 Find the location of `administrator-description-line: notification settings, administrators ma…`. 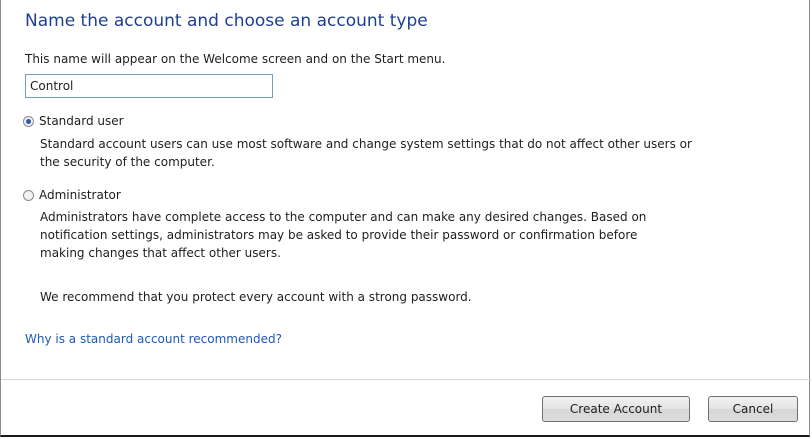

administrator-description-line: notification settings, administrators ma… is located at coordinates (339, 235).